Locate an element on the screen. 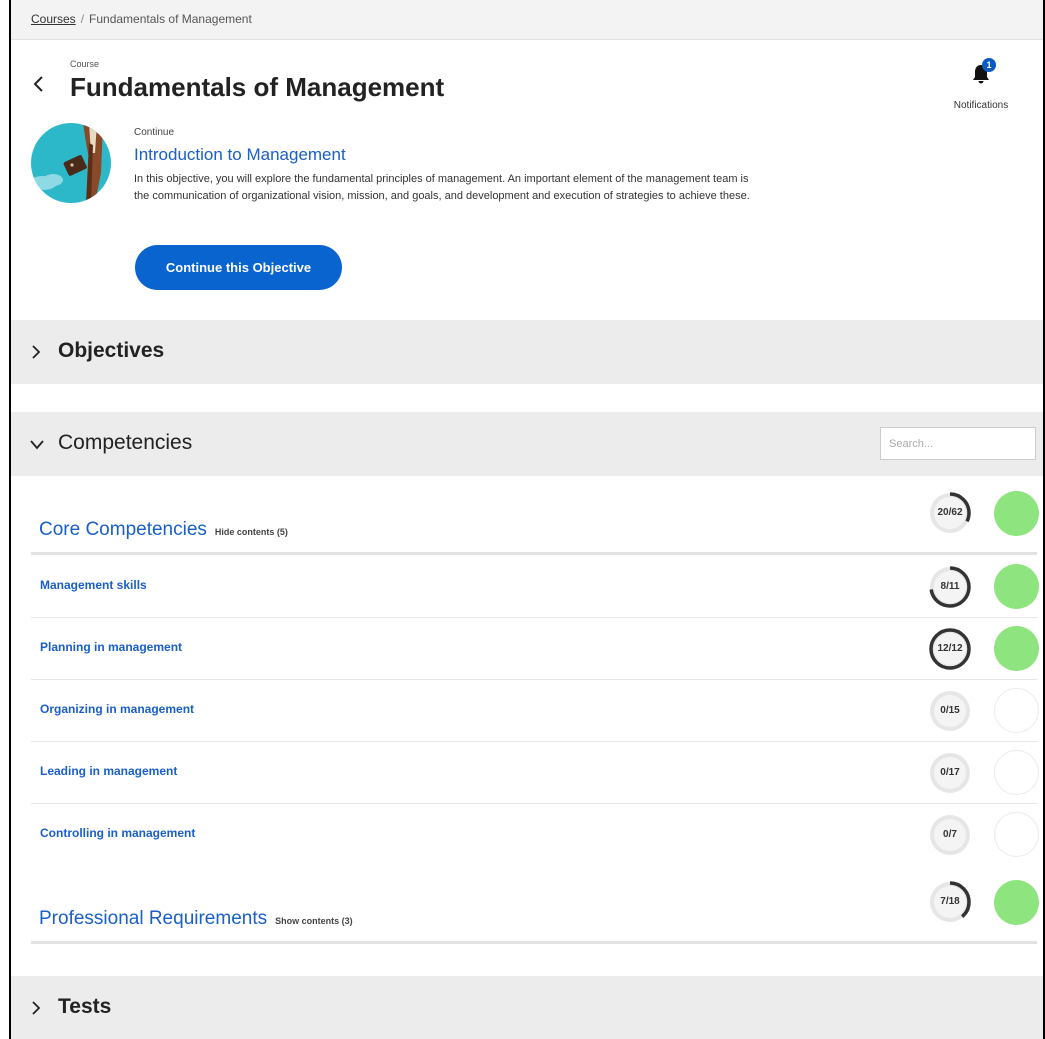 Image resolution: width=1045 pixels, height=1039 pixels. competency-item: Management skills 8/11 is located at coordinates (535, 587).